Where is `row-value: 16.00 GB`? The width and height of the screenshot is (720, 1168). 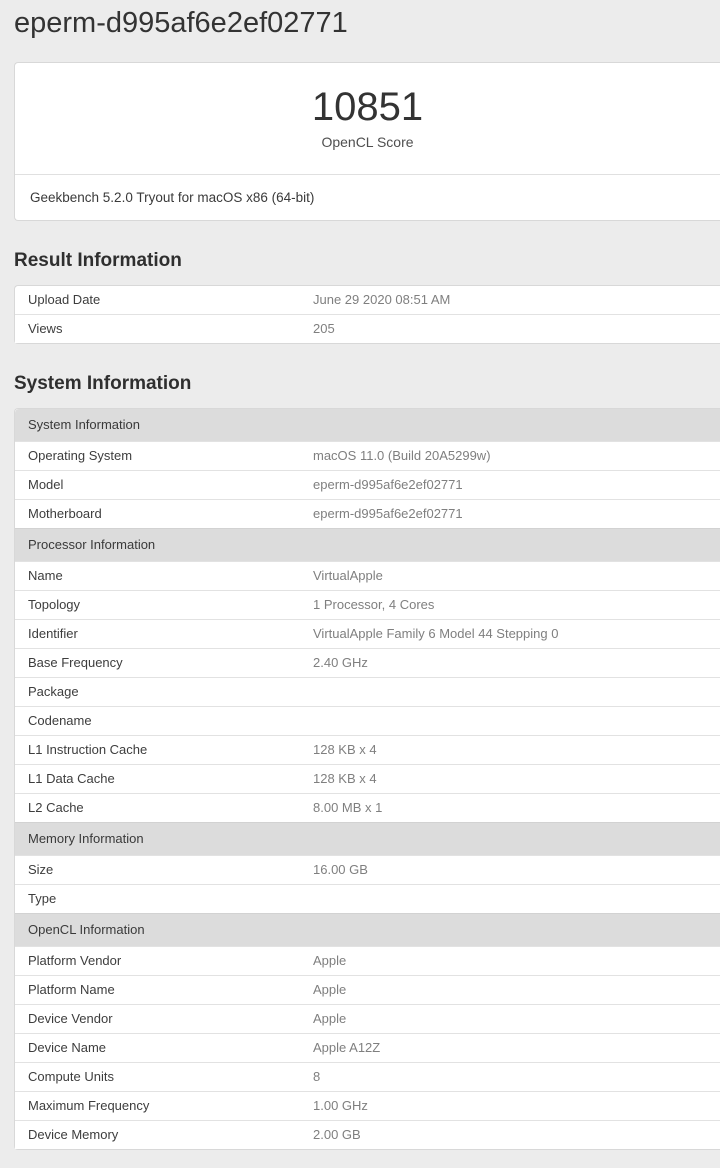 row-value: 16.00 GB is located at coordinates (340, 869).